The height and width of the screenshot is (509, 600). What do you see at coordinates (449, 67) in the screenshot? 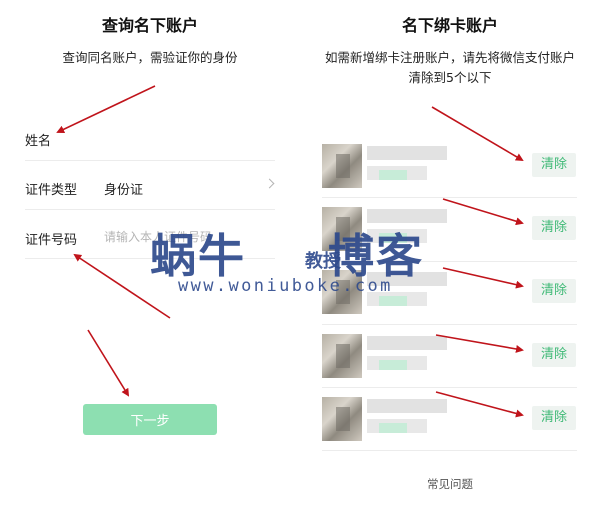
I see `page-subtitle: 如需新增绑卡注册账户，请先将微信支付账户清除到5个以下` at bounding box center [449, 67].